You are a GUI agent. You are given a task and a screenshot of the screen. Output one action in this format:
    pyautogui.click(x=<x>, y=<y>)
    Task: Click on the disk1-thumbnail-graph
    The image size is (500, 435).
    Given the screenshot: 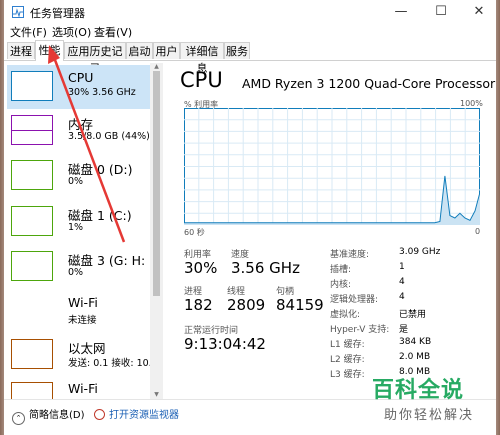 What is the action you would take?
    pyautogui.click(x=32, y=221)
    